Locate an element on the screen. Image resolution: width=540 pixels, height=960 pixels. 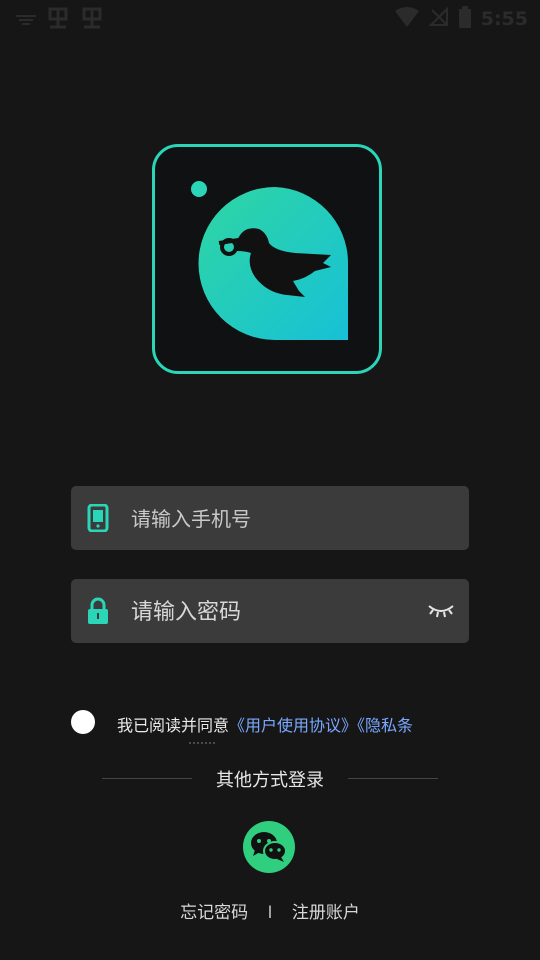
app-logo is located at coordinates (267, 259).